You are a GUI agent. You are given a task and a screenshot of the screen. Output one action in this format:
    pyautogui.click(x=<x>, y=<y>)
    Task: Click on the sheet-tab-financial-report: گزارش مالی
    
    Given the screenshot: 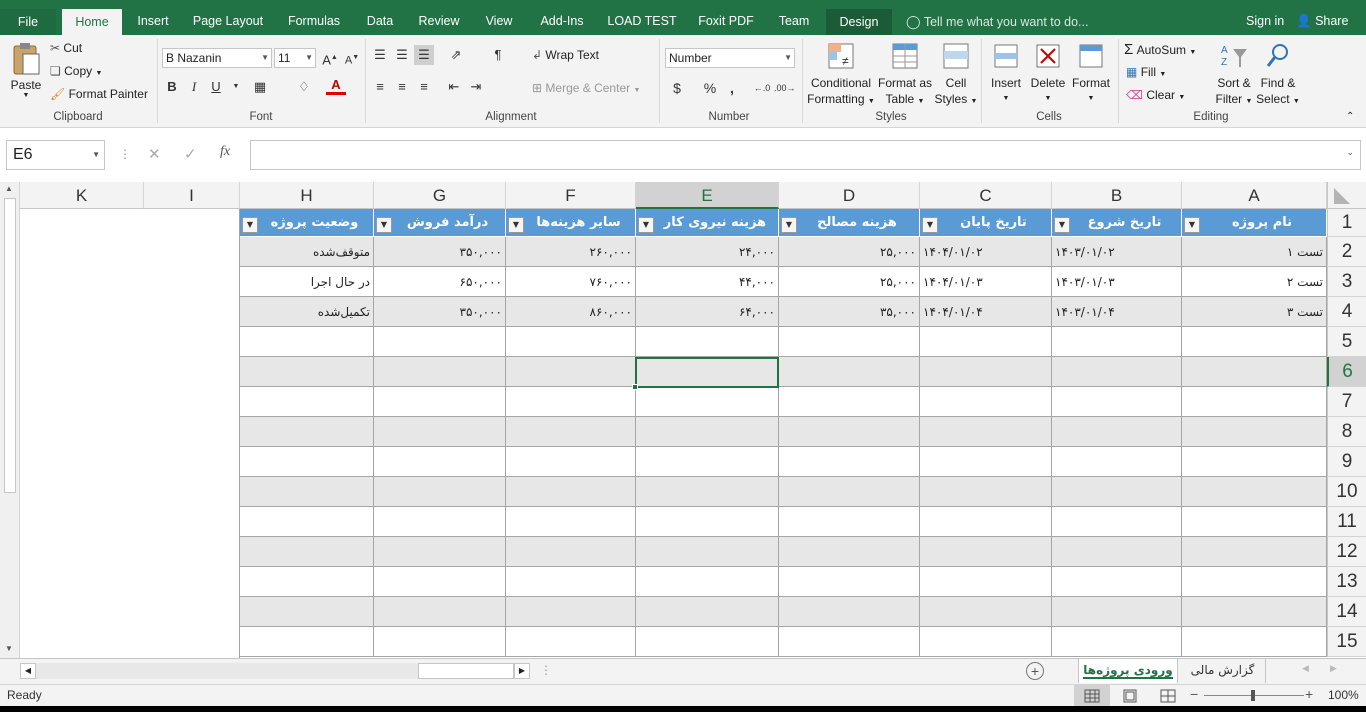 What is the action you would take?
    pyautogui.click(x=1223, y=671)
    